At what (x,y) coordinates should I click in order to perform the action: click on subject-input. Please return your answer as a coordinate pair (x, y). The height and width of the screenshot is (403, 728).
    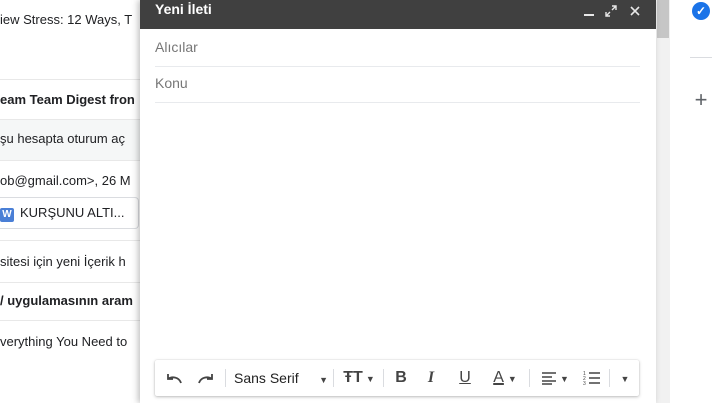
    Looking at the image, I should click on (397, 83).